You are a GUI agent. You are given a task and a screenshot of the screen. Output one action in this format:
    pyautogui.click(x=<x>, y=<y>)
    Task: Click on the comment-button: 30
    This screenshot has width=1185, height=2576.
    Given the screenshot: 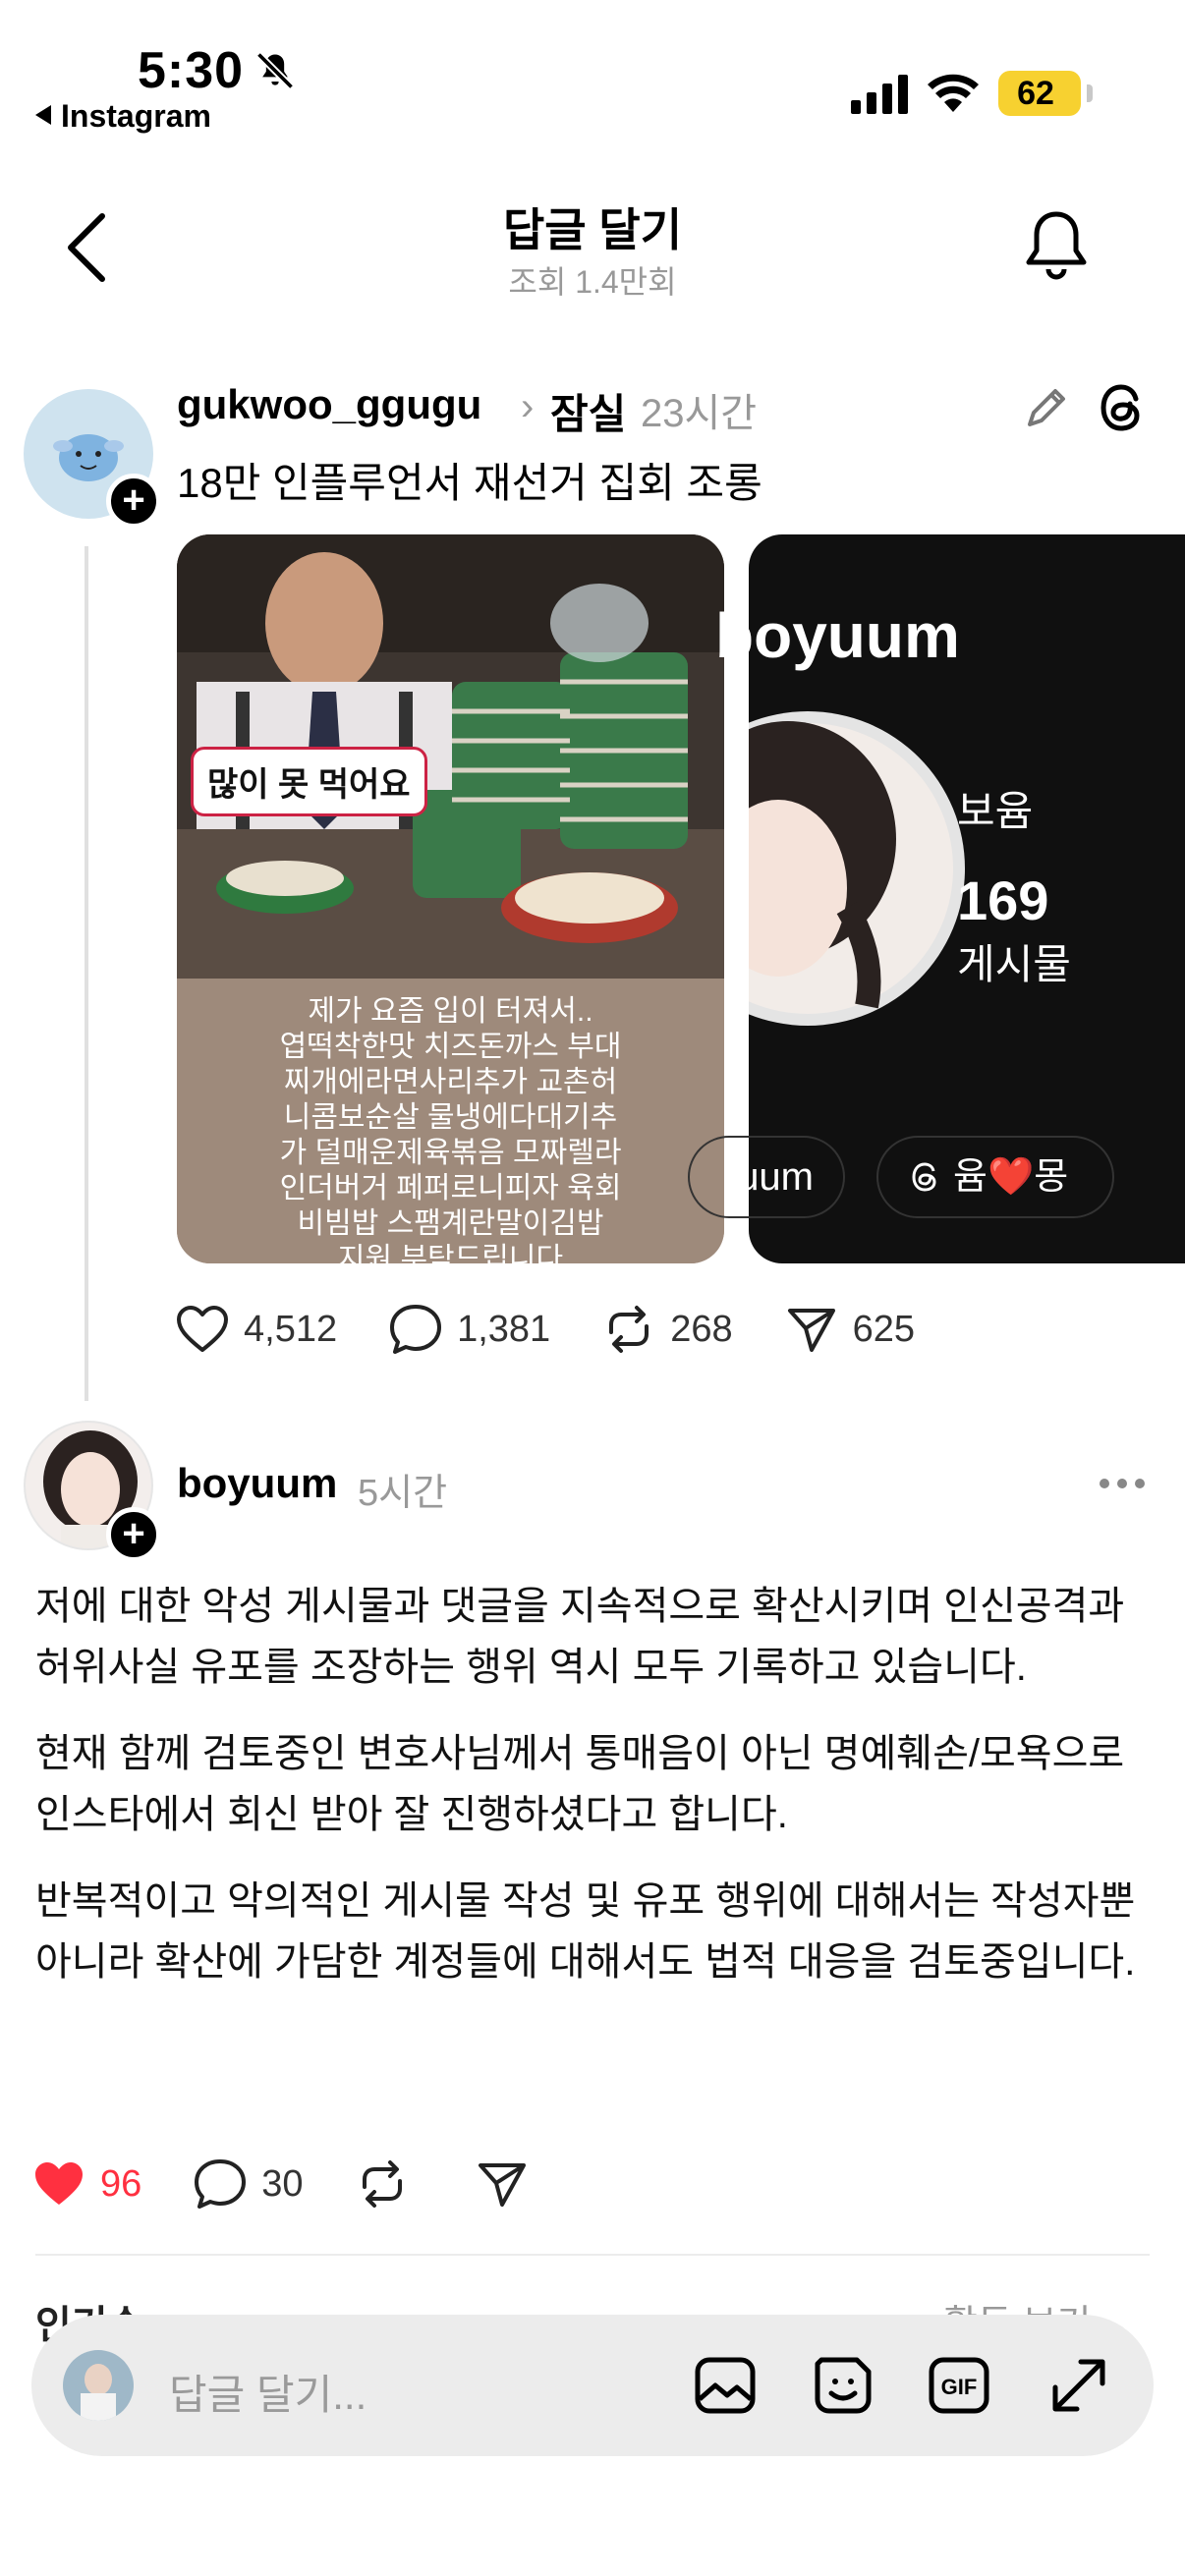 What is the action you would take?
    pyautogui.click(x=249, y=2184)
    